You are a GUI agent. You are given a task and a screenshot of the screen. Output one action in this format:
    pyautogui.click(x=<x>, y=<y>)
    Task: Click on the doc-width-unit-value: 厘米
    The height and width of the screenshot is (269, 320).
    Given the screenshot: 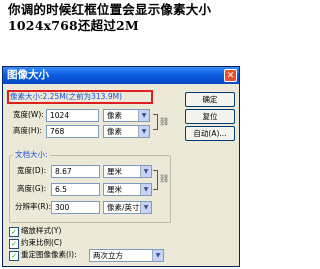 What is the action you would take?
    pyautogui.click(x=114, y=171)
    